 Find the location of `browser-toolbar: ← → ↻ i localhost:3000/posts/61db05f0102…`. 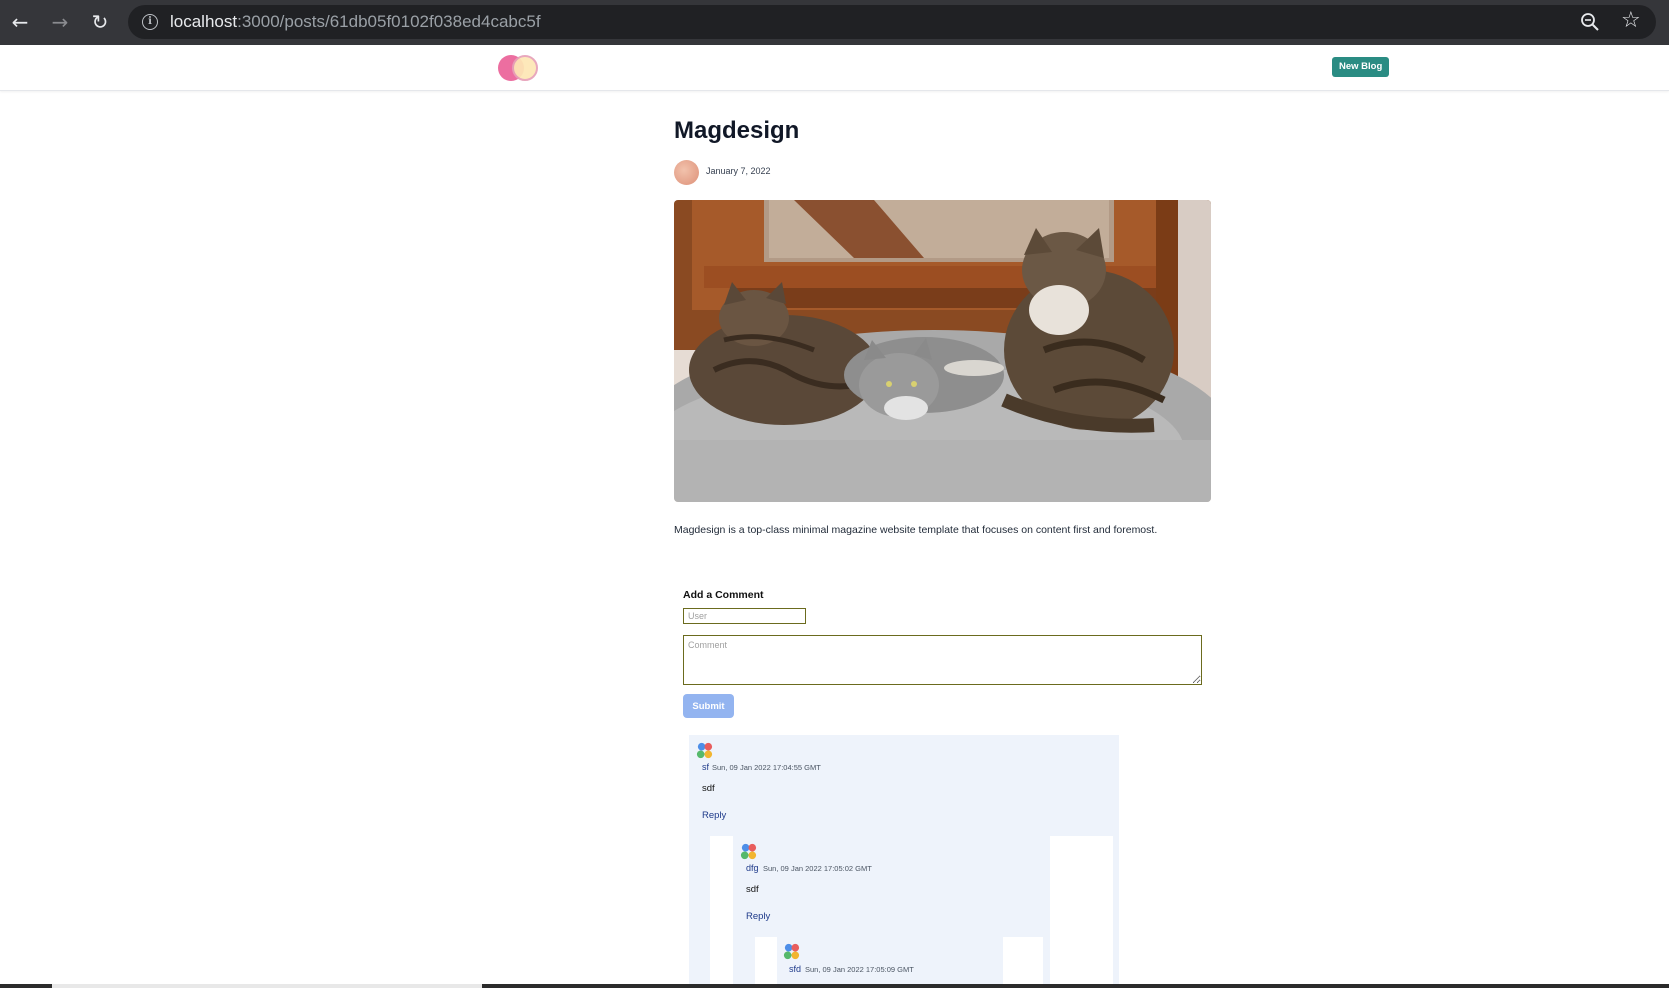

browser-toolbar: ← → ↻ i localhost:3000/posts/61db05f0102… is located at coordinates (834, 22).